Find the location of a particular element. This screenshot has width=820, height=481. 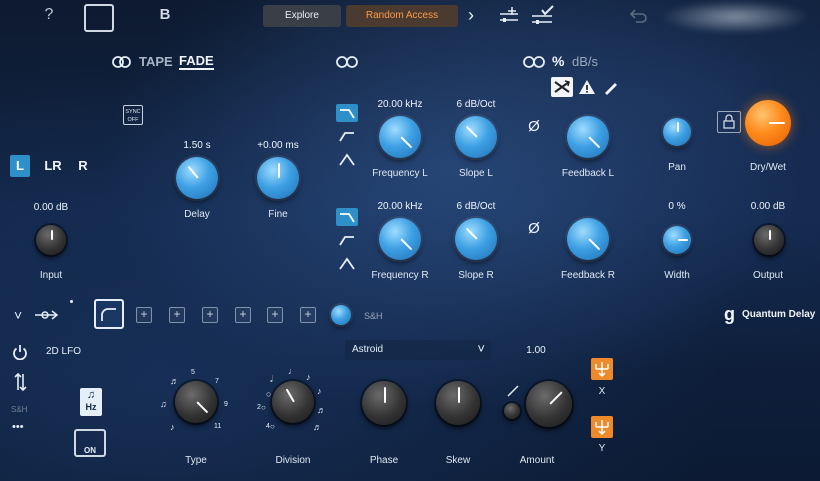

hz-label: Hz is located at coordinates (91, 407).